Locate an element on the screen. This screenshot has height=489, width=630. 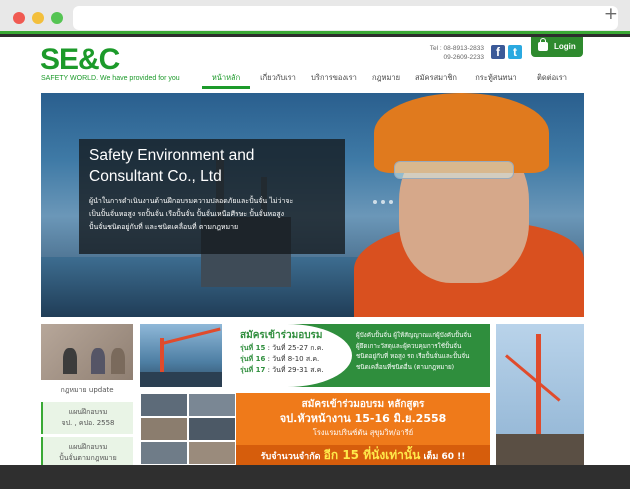
round-date: : วันที่ 25-27 ก.ค. is located at coordinates (295, 348).